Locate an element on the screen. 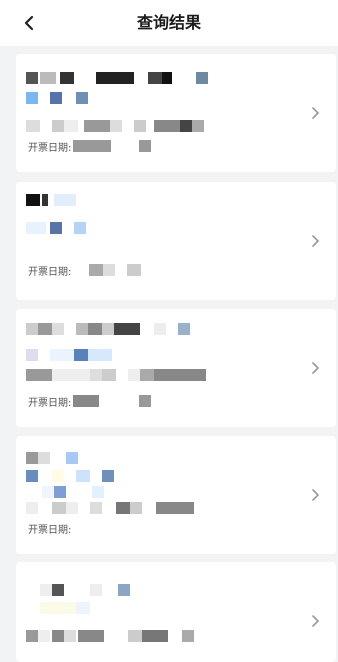  invoice-card is located at coordinates (176, 612).